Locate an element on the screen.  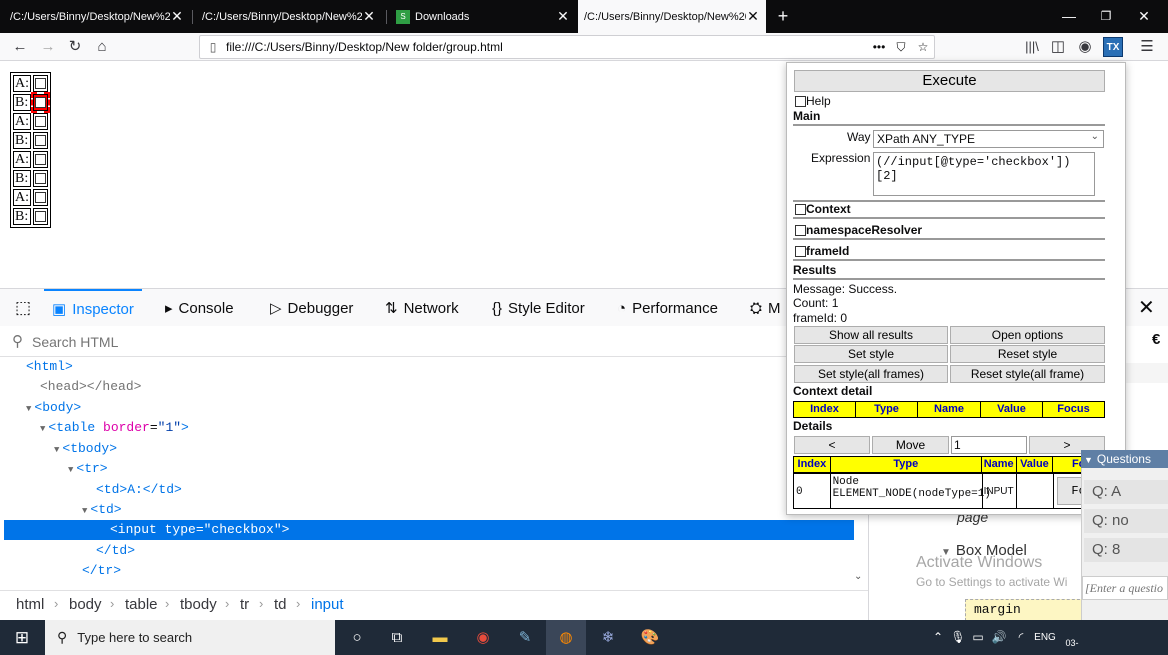
close-devtools-icon: ✕ is located at coordinates (1146, 307).